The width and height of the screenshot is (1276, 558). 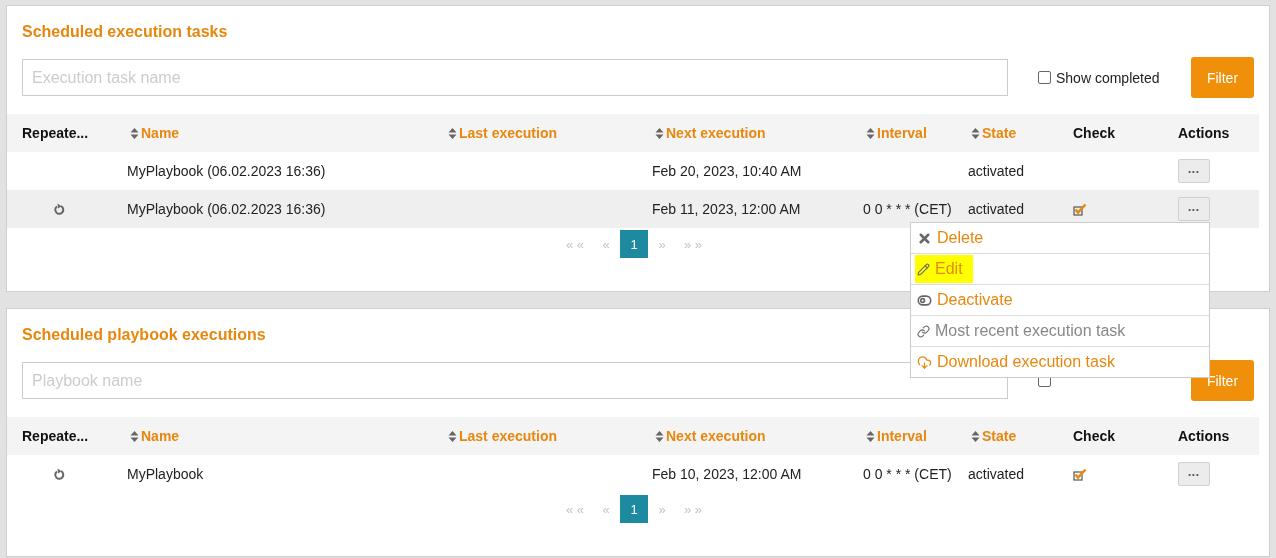 I want to click on checkbox, so click(x=1044, y=77).